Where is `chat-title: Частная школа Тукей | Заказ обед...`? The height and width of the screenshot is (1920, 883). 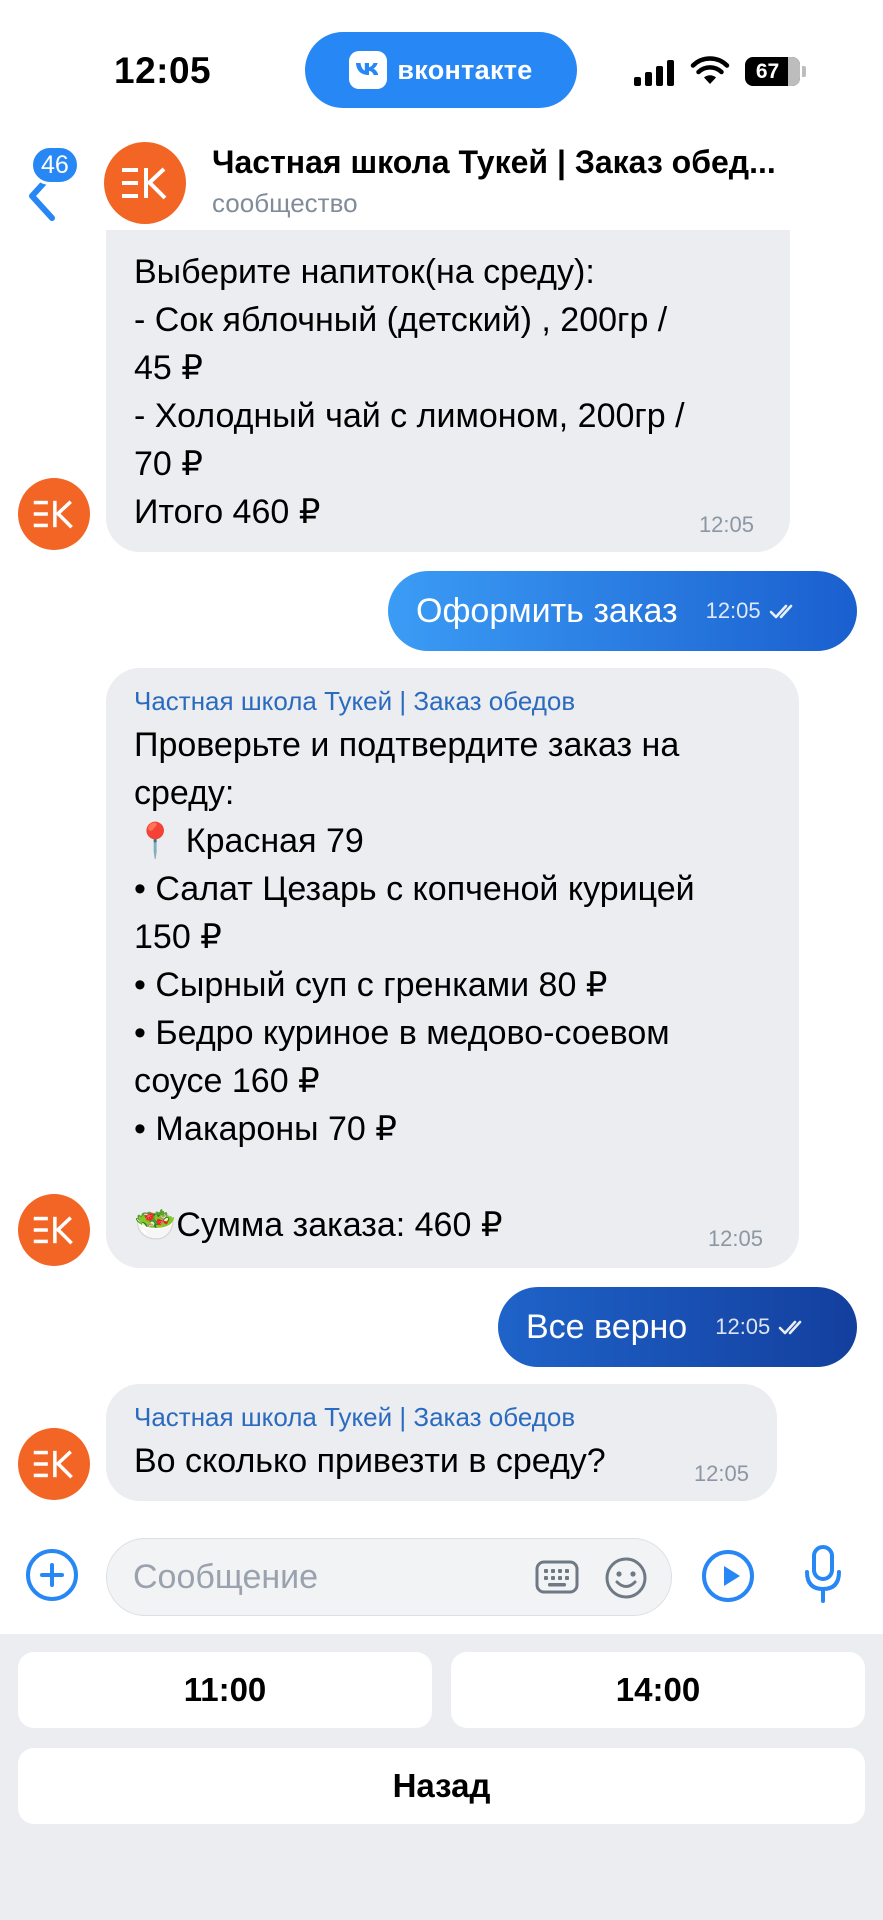 chat-title: Частная школа Тукей | Заказ обед... is located at coordinates (532, 162).